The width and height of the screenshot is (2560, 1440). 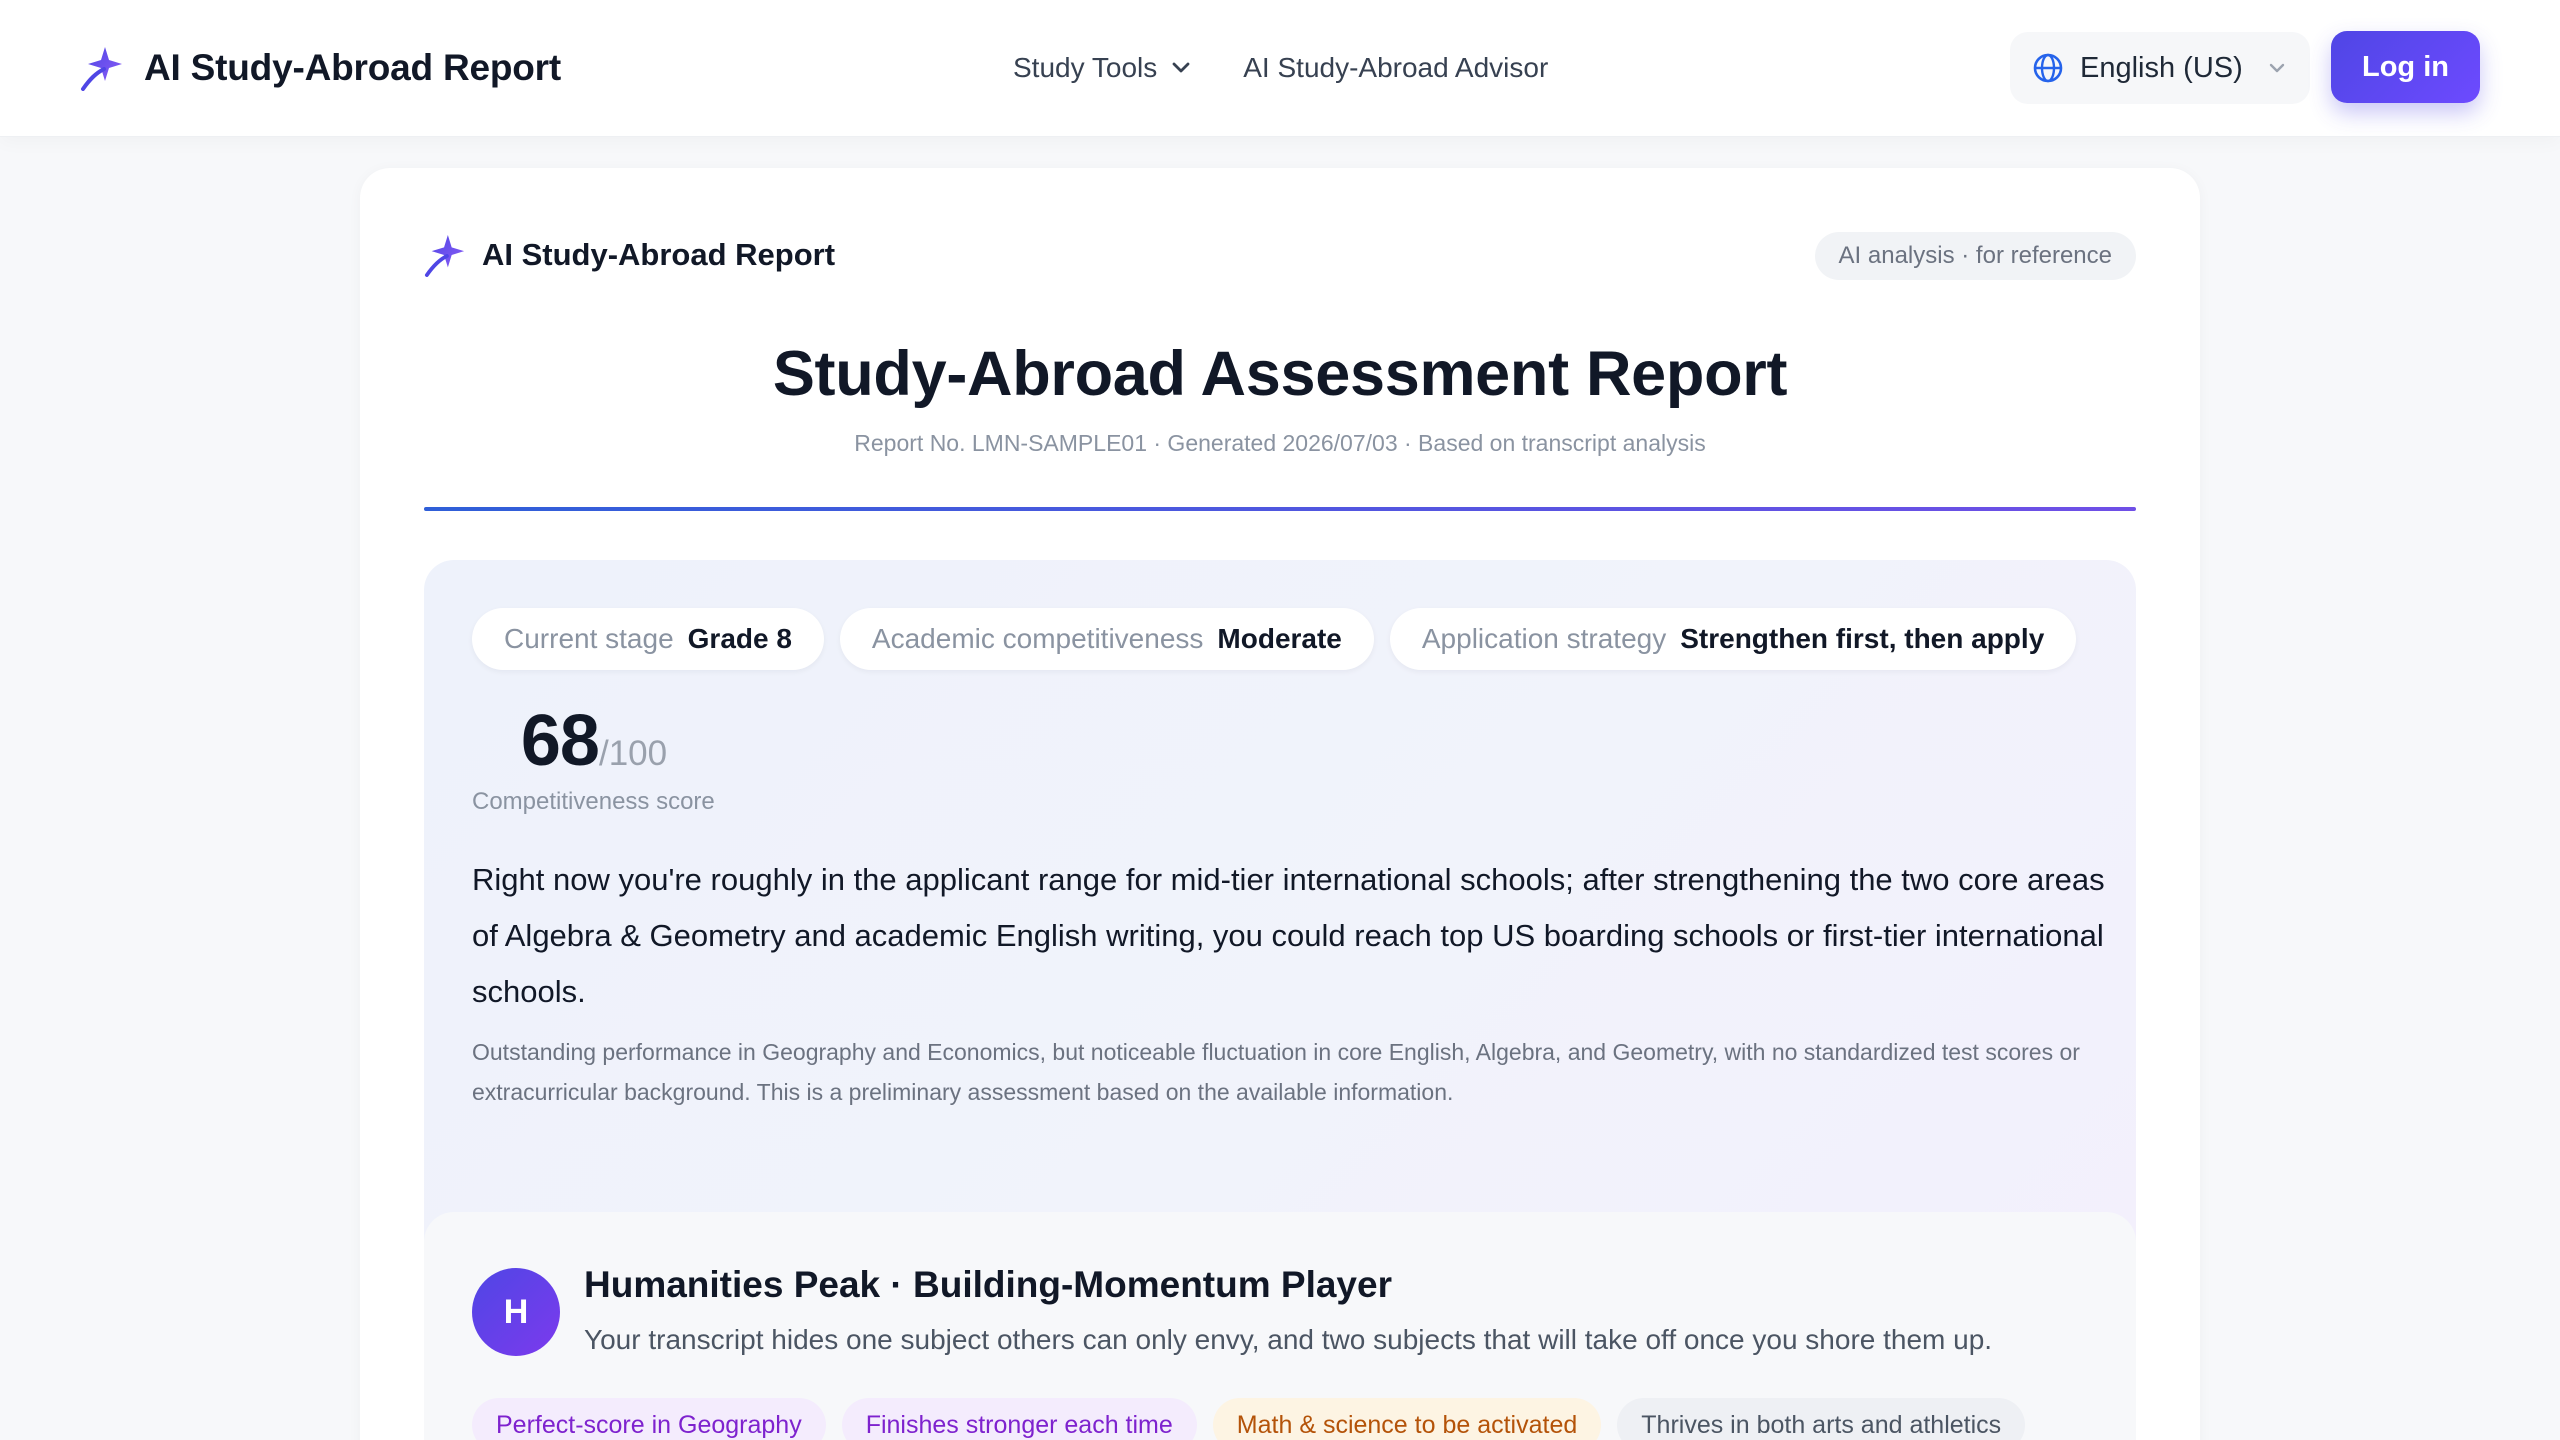 I want to click on nav-study-tools-label: Study Tools, so click(x=1085, y=67).